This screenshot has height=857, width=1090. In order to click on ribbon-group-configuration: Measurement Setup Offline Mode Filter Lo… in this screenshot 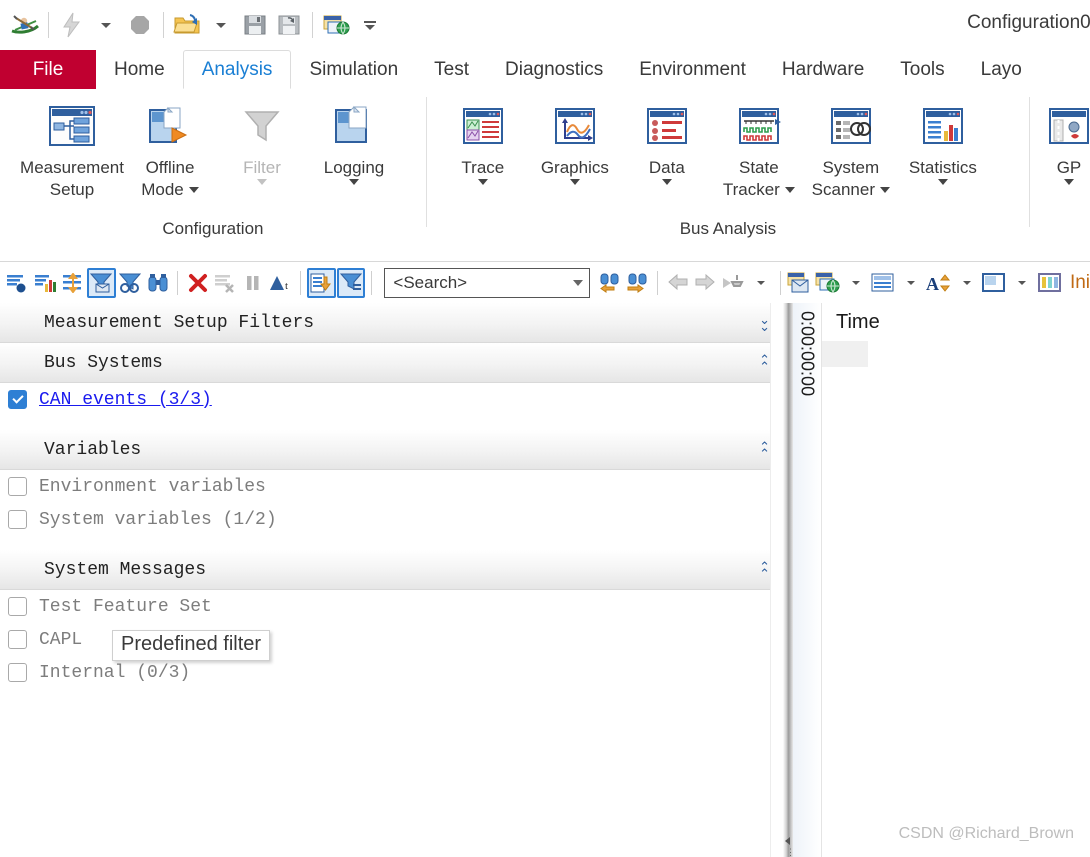, I will do `click(213, 175)`.